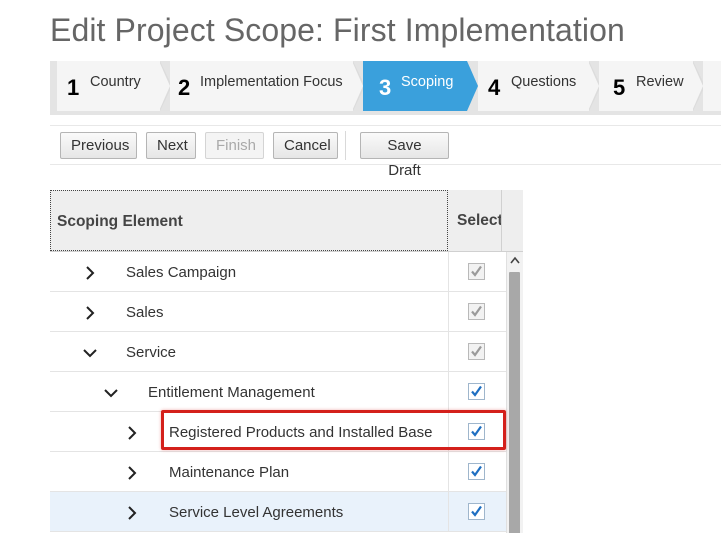 The width and height of the screenshot is (721, 533). What do you see at coordinates (73, 87) in the screenshot?
I see `train-step-number: 1` at bounding box center [73, 87].